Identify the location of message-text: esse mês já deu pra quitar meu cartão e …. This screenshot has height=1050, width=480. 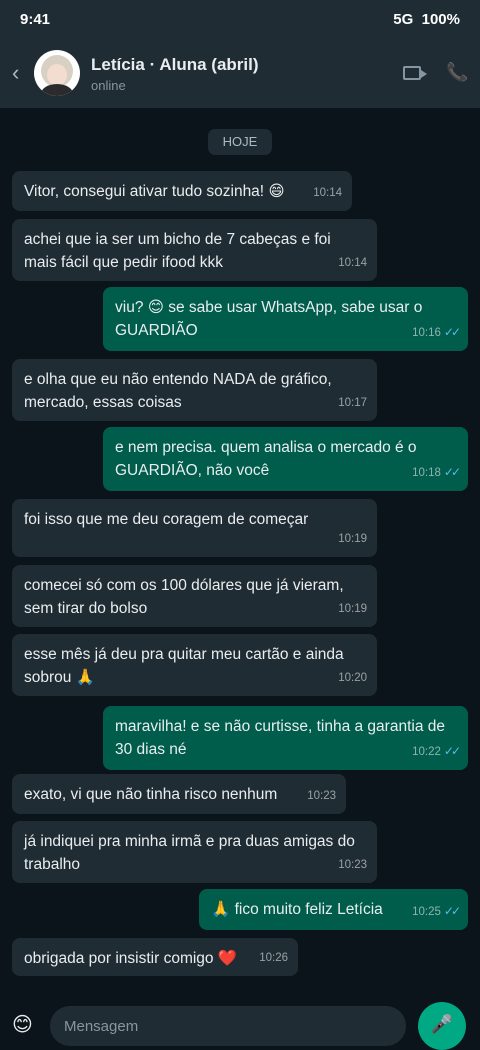
(184, 666).